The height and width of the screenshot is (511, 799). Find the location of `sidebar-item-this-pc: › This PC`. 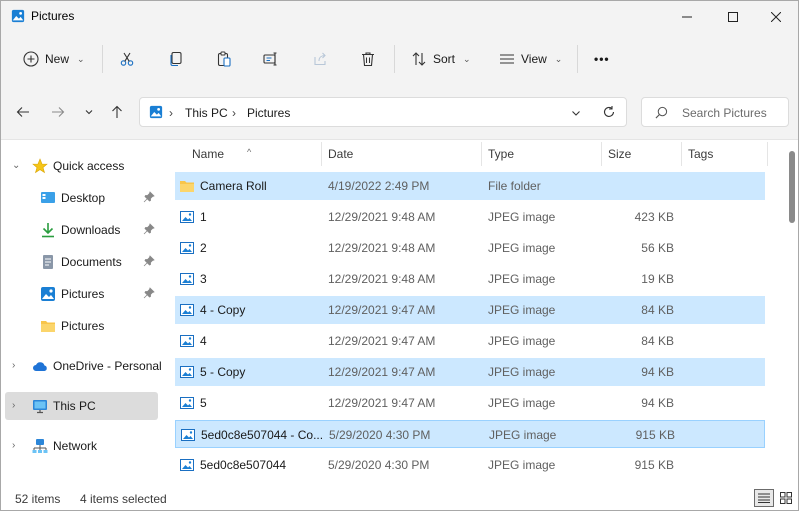

sidebar-item-this-pc: › This PC is located at coordinates (81, 406).